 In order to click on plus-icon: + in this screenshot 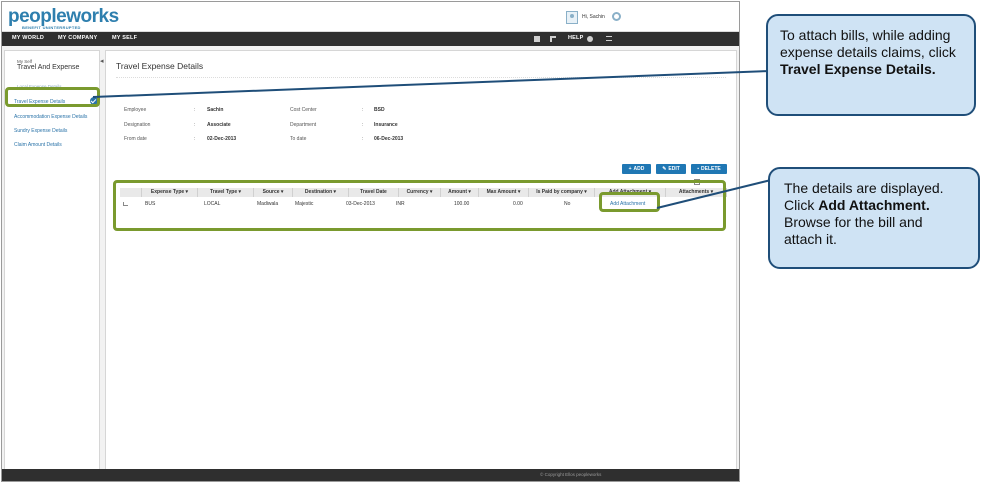, I will do `click(630, 169)`.